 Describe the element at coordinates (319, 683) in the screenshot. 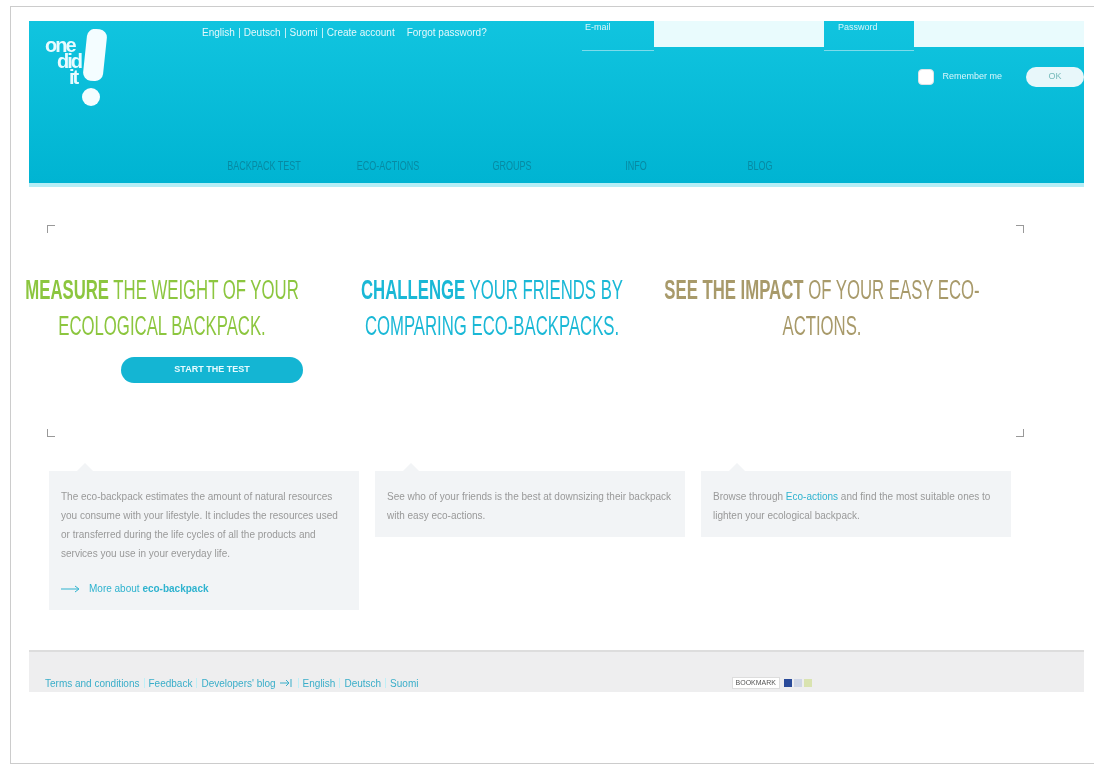

I see `footer-link: English` at that location.